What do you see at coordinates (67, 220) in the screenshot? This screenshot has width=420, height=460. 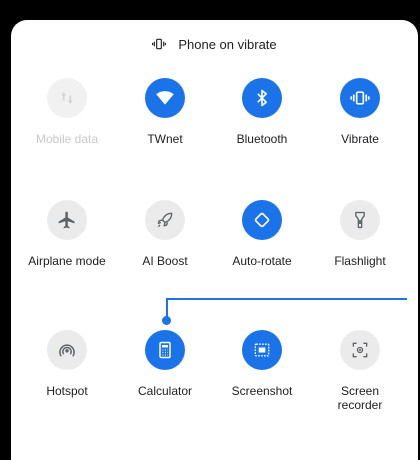 I see `airplane-icon` at bounding box center [67, 220].